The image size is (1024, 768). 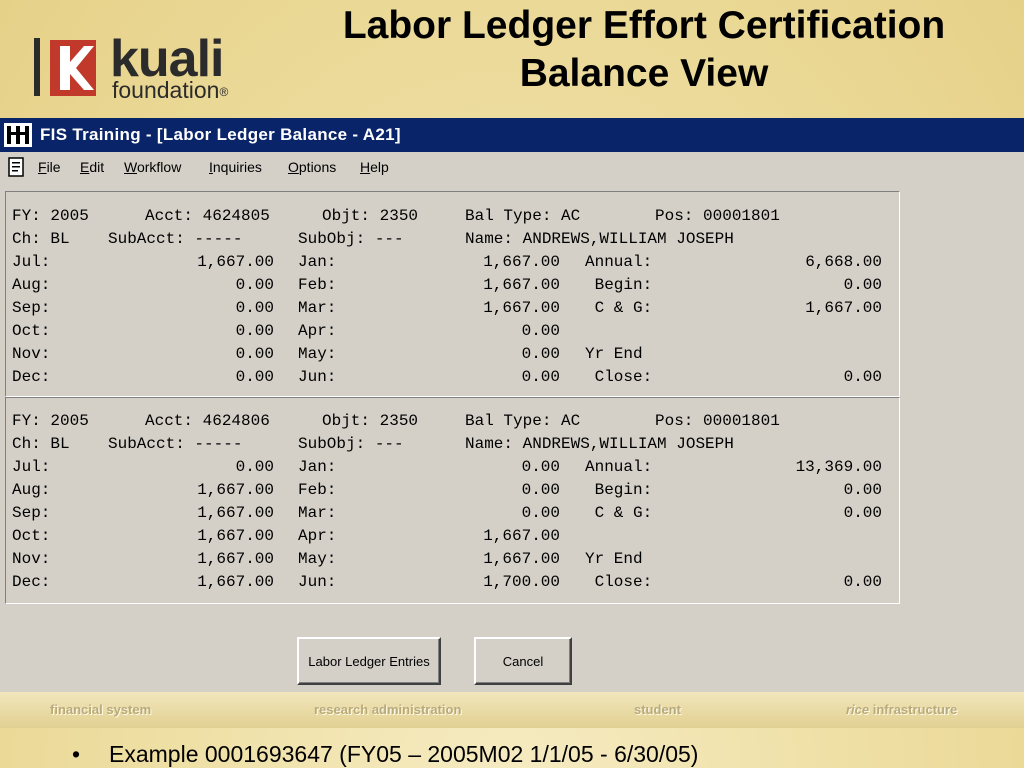 I want to click on menu-help: Help, so click(x=374, y=167).